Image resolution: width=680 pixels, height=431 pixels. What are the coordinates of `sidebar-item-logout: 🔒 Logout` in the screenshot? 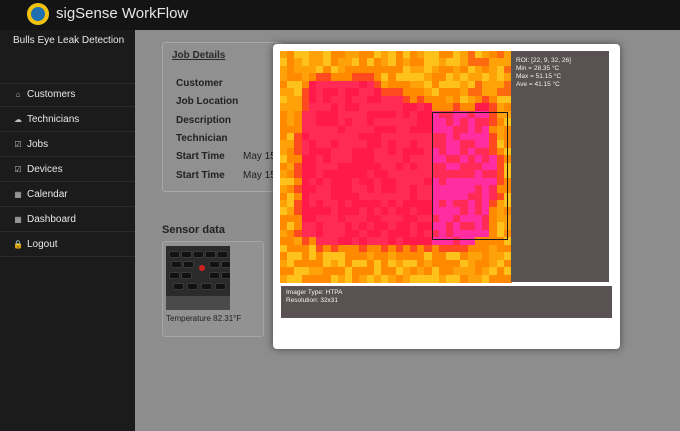 It's located at (74, 244).